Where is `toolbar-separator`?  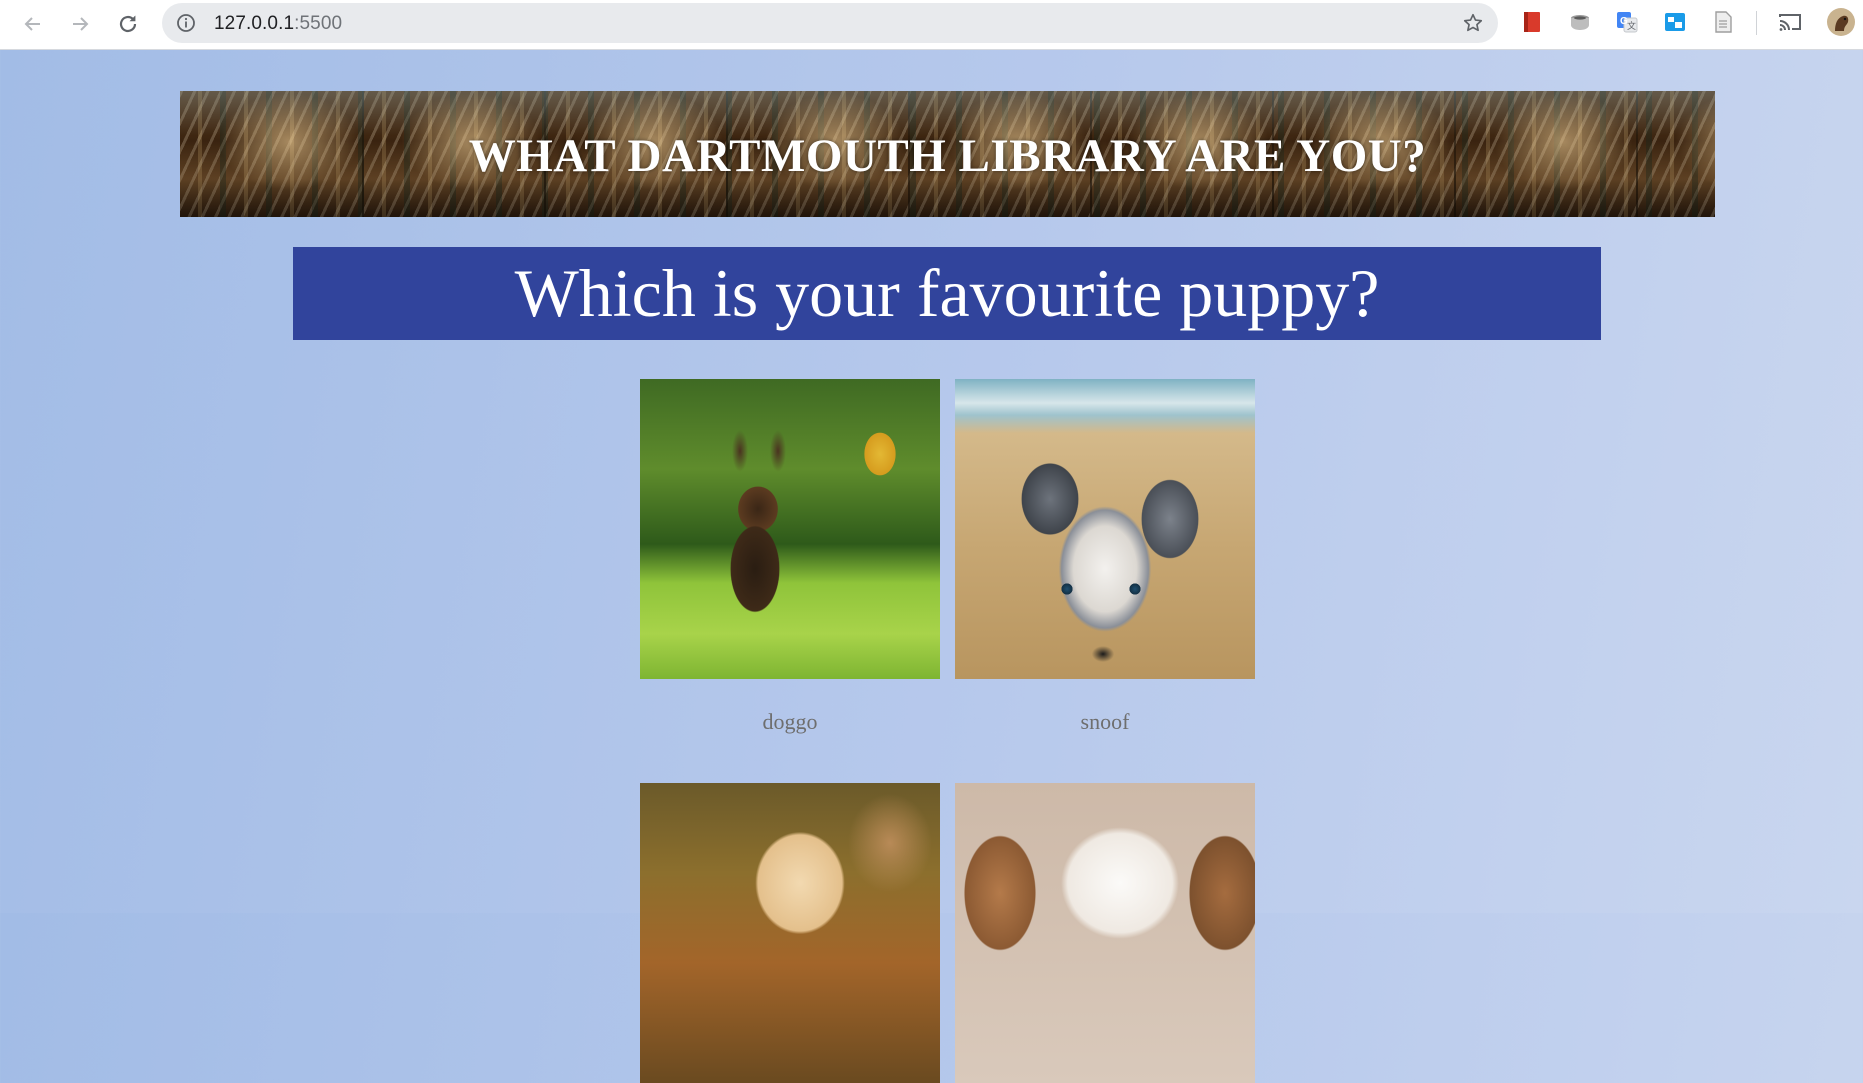
toolbar-separator is located at coordinates (1756, 23).